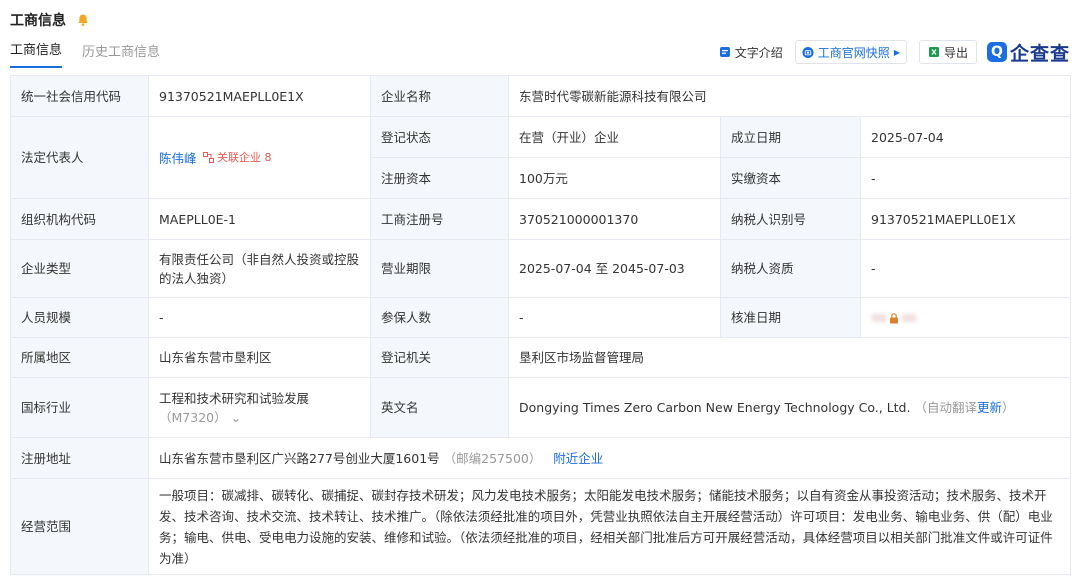 The height and width of the screenshot is (579, 1080). What do you see at coordinates (965, 137) in the screenshot?
I see `found-date-value: 2025-07-04` at bounding box center [965, 137].